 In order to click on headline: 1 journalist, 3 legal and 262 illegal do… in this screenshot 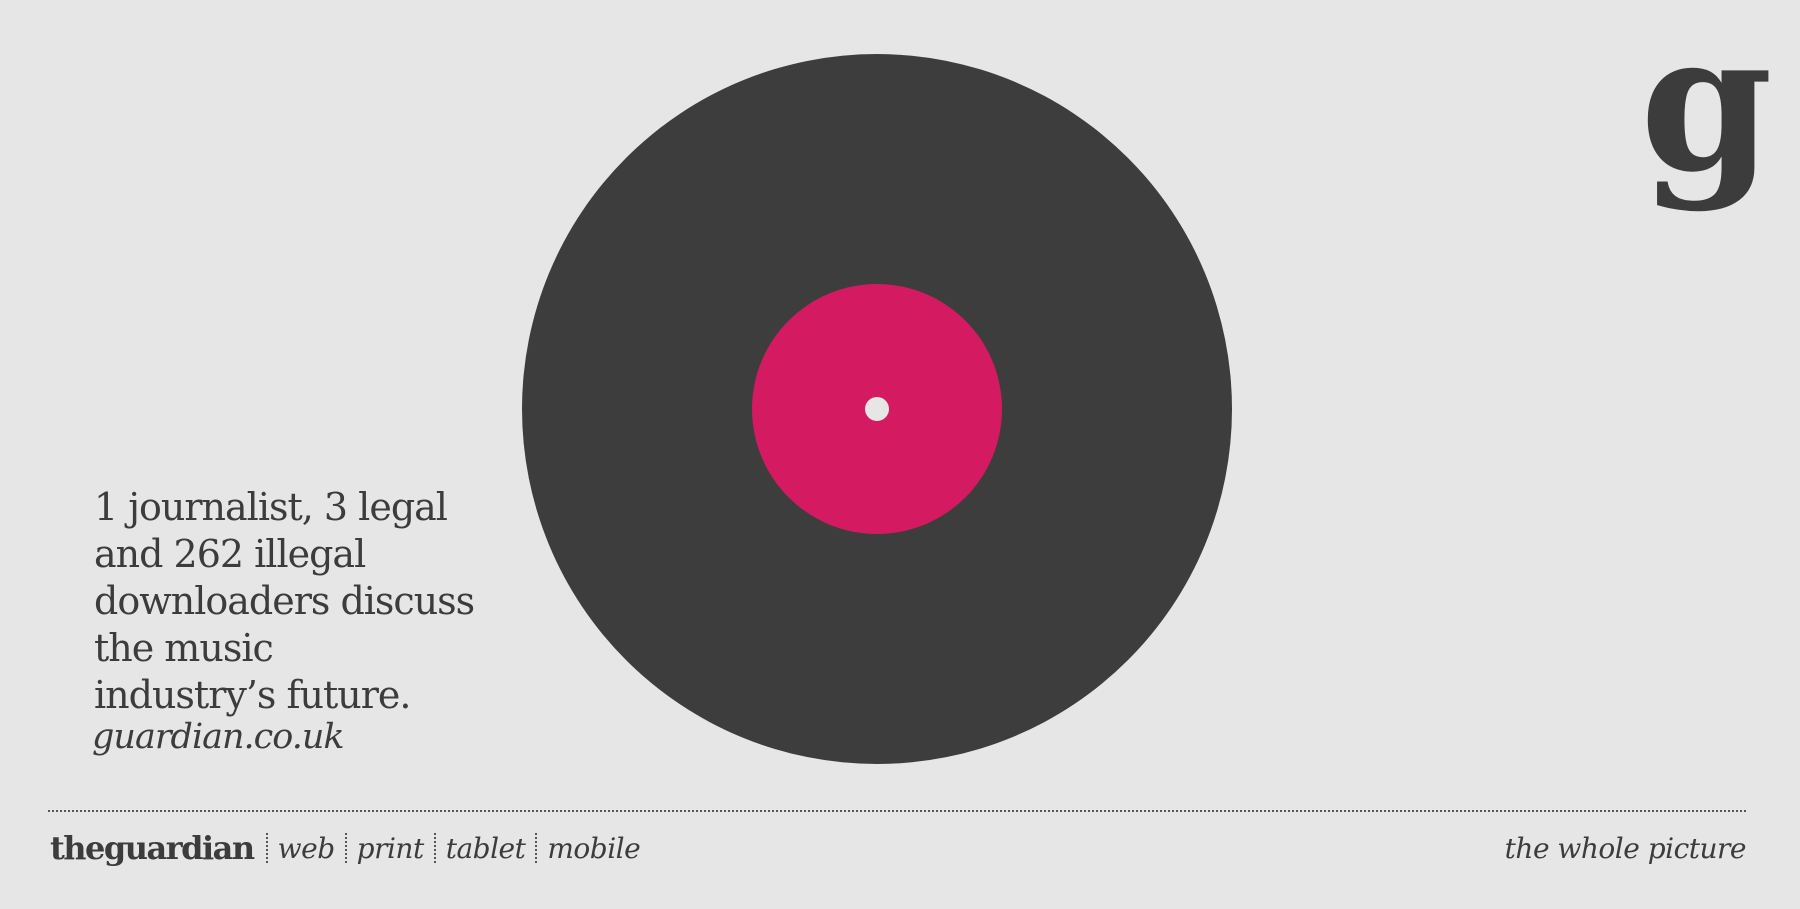, I will do `click(304, 601)`.